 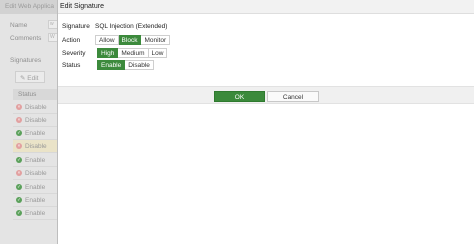 I want to click on signature-value: SQL Injection (Extended), so click(x=131, y=26).